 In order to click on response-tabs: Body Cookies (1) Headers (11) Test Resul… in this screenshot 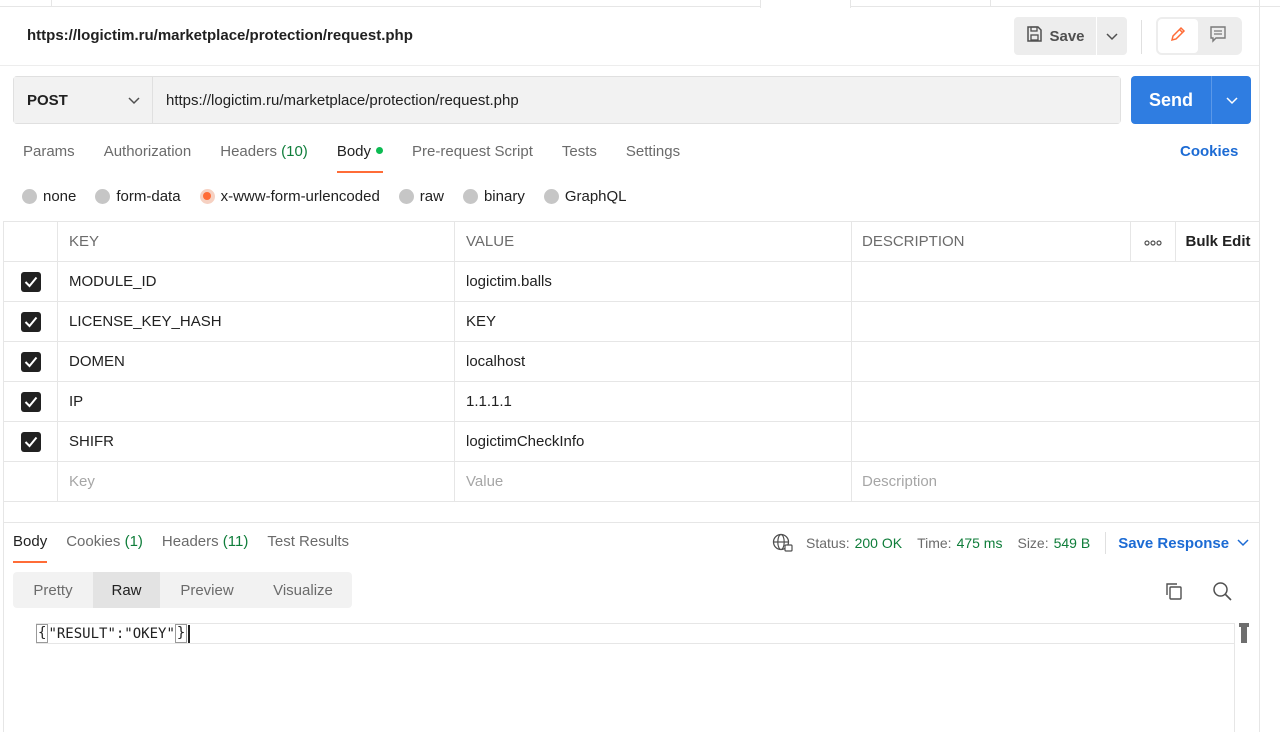, I will do `click(190, 548)`.